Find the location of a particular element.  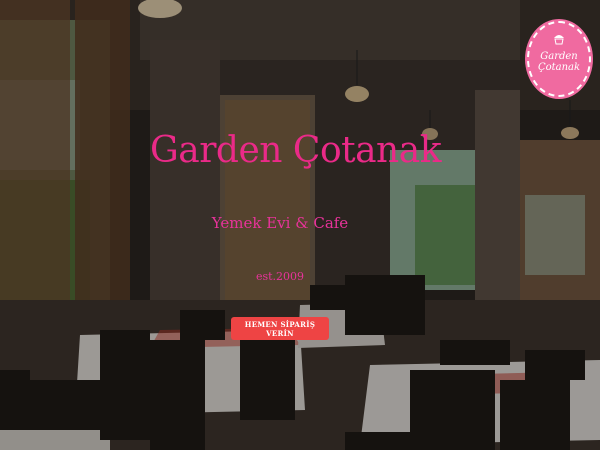

cupcake-icon is located at coordinates (559, 40).